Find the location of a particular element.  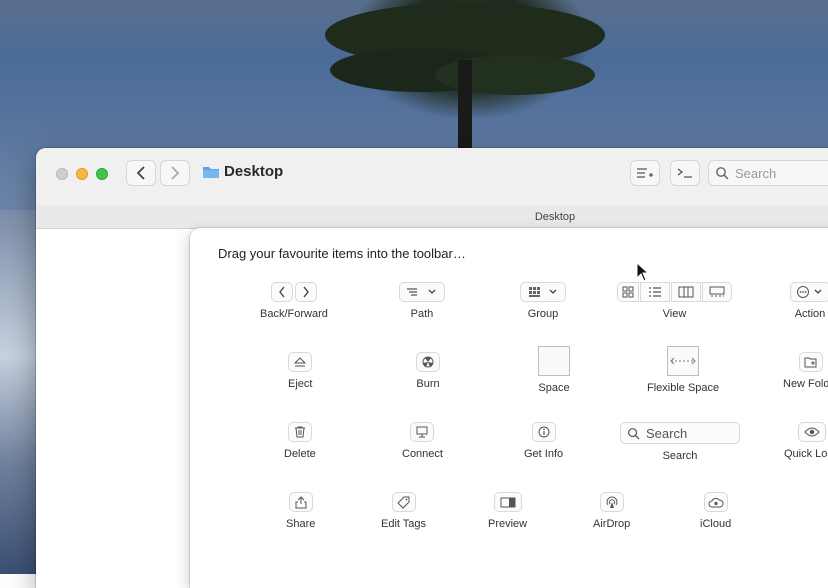

item-label: Back/Forward is located at coordinates (294, 314).